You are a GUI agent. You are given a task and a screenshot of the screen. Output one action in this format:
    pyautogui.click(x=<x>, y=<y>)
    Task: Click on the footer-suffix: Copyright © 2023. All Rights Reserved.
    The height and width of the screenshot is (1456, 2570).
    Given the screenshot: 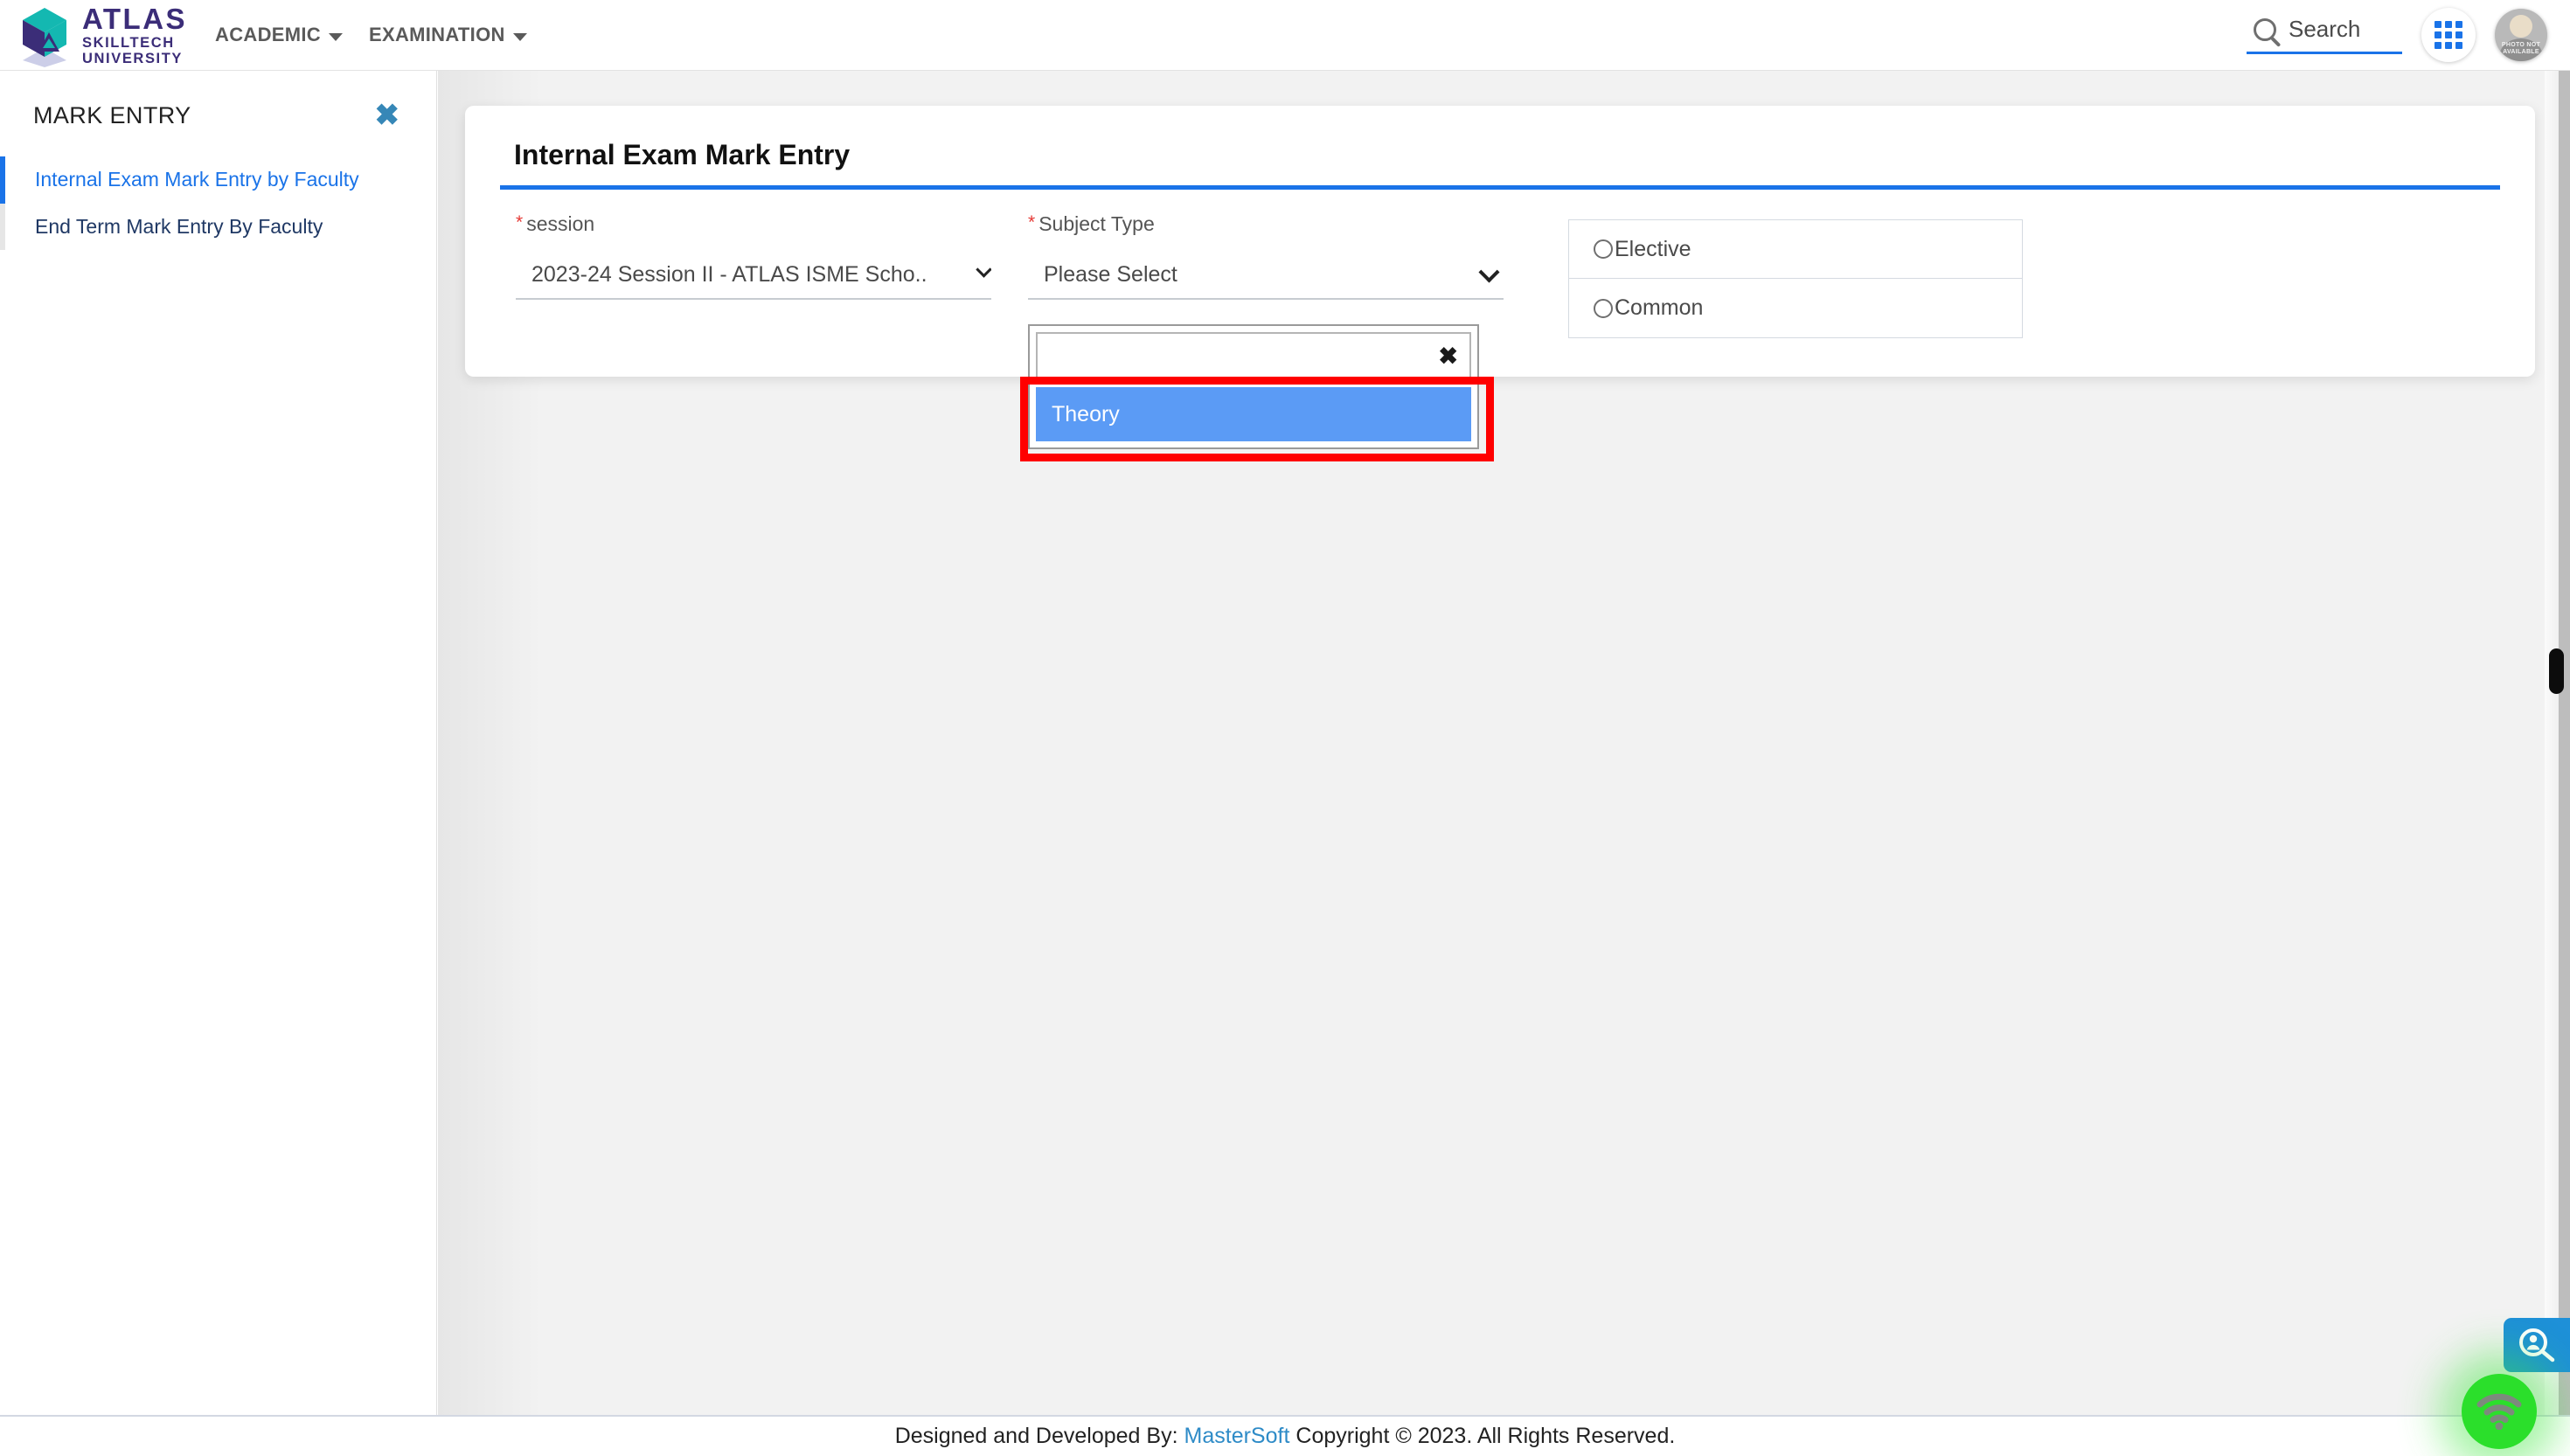 What is the action you would take?
    pyautogui.click(x=1485, y=1436)
    